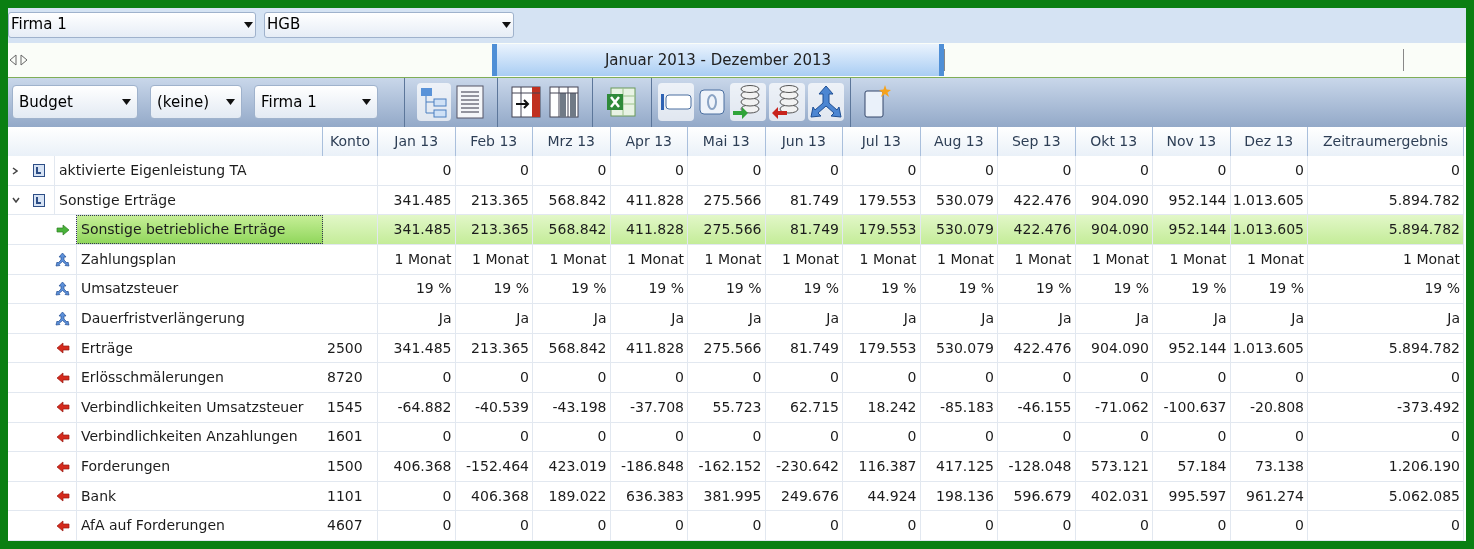 The image size is (1474, 549). Describe the element at coordinates (350, 437) in the screenshot. I see `table-cell: 1601` at that location.